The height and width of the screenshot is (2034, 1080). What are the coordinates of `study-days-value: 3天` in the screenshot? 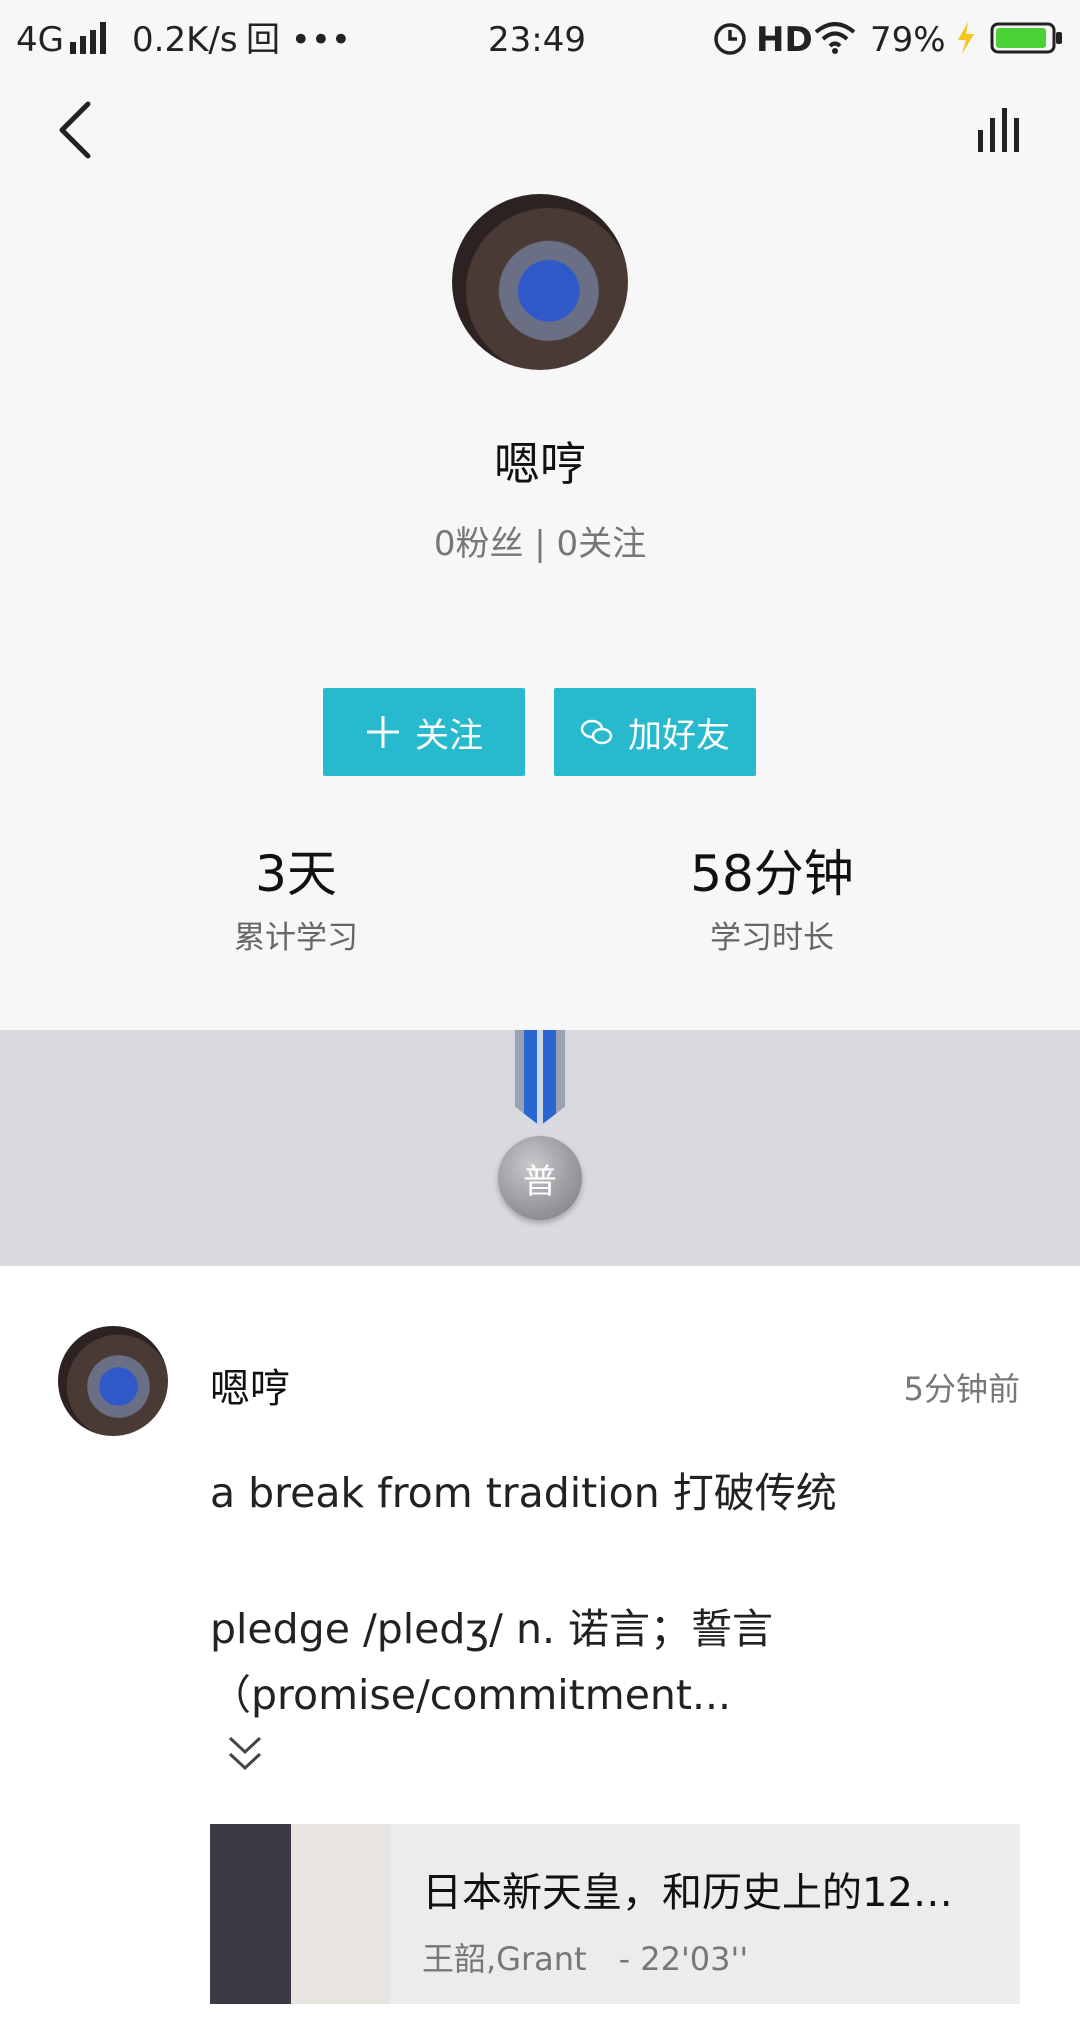 It's located at (296, 874).